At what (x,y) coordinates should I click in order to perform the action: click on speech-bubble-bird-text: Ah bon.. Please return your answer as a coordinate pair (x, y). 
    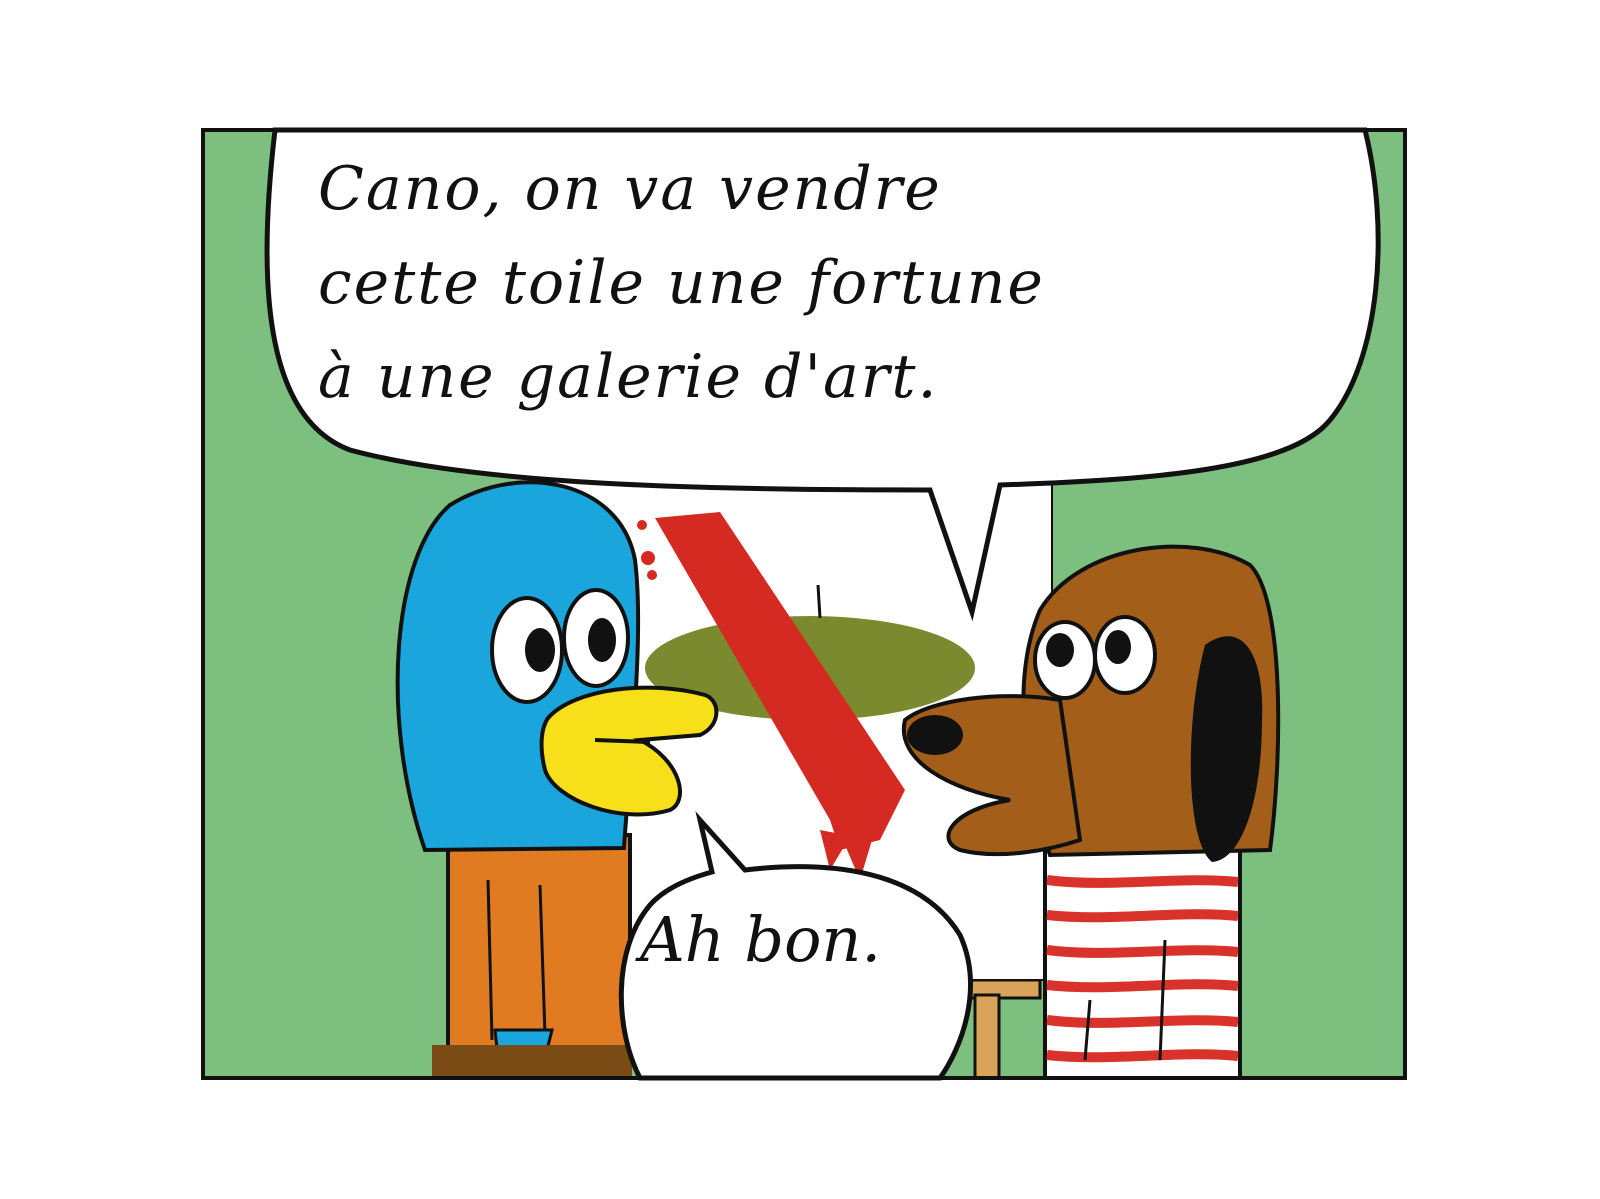
    Looking at the image, I should click on (761, 939).